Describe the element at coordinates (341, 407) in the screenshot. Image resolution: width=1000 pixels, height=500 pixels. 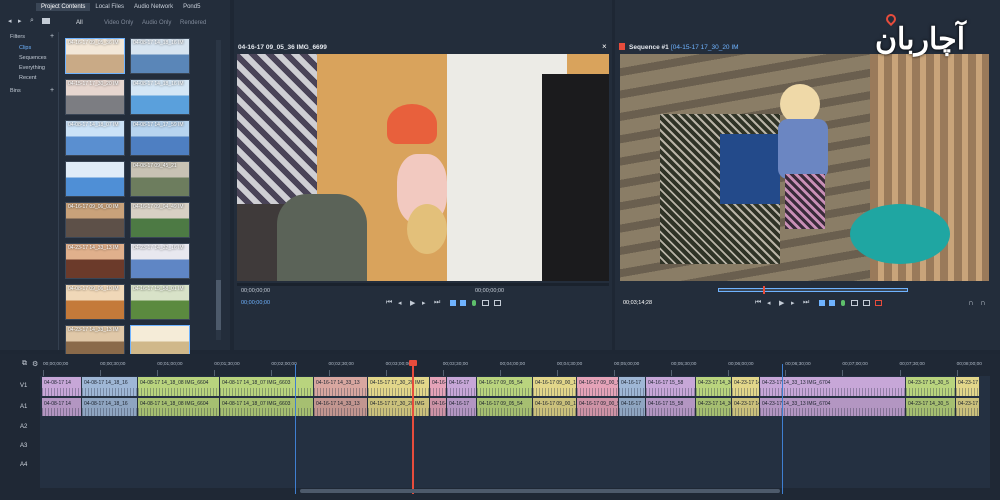
I see `timeline-clip-a1: 04-16-17 14_33_13` at that location.